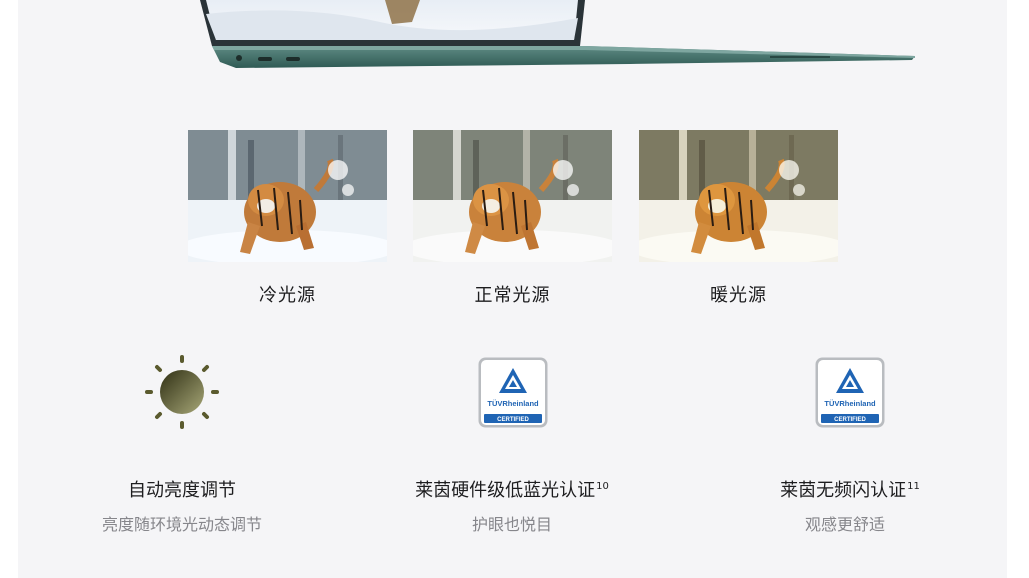  I want to click on feature-title-flicker-free: 莱茵无频闪认证11, so click(850, 489).